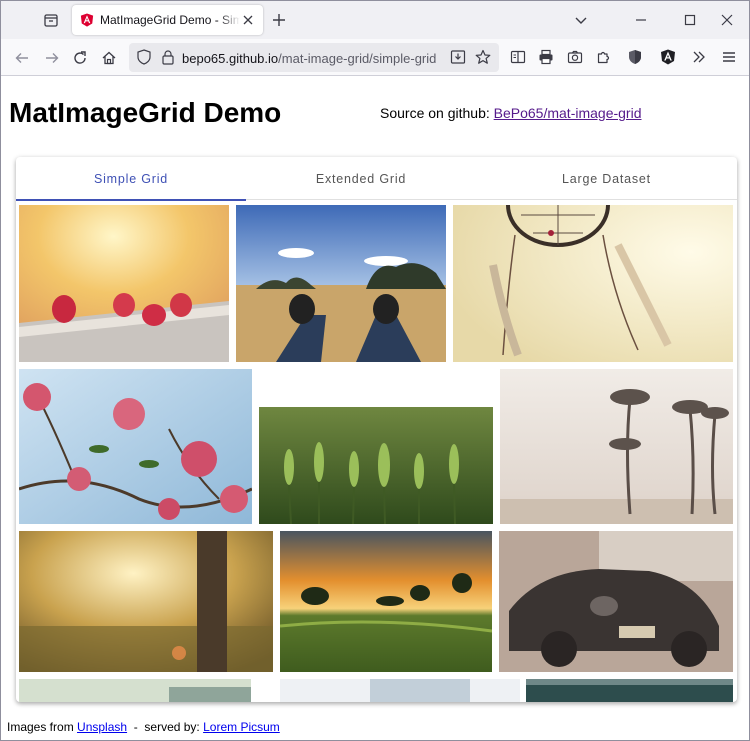 The width and height of the screenshot is (750, 741). Describe the element at coordinates (376, 465) in the screenshot. I see `image-wheat-field` at that location.